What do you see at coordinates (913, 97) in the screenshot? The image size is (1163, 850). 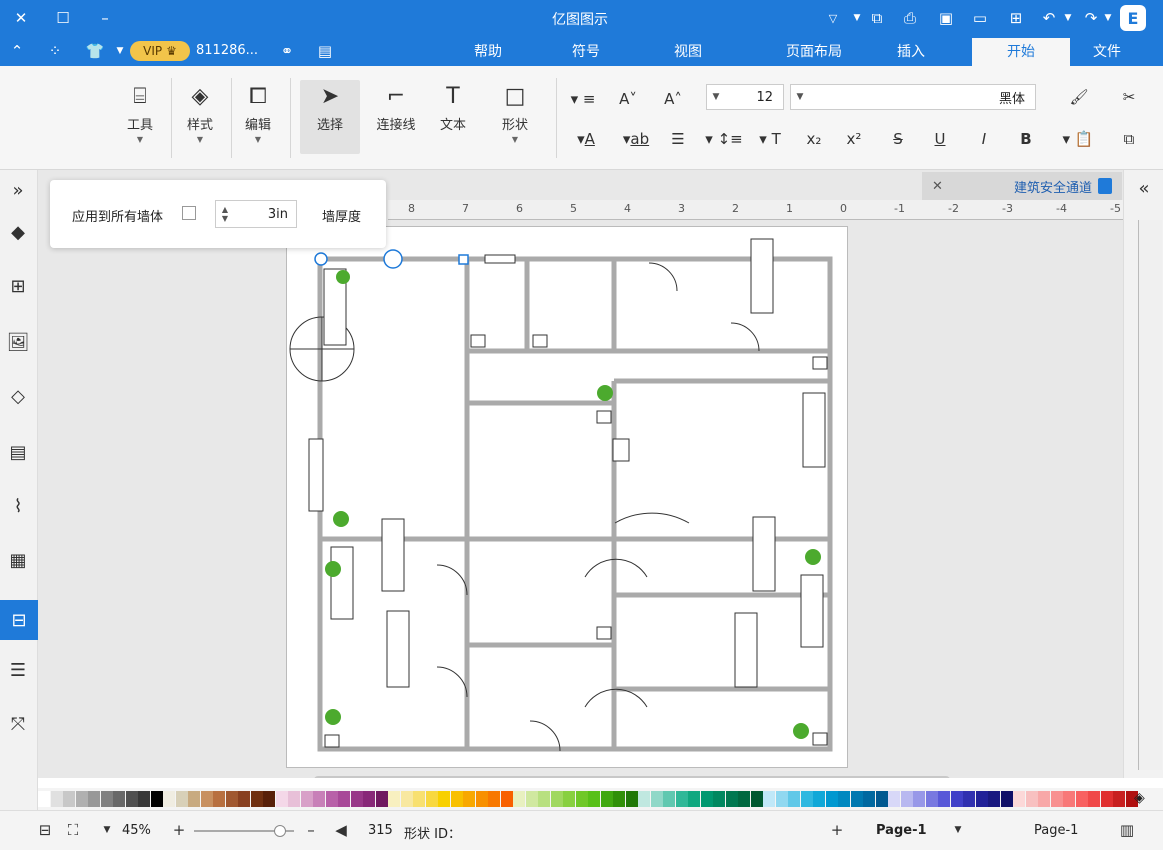 I see `font-name-select: ▼ 黑体` at bounding box center [913, 97].